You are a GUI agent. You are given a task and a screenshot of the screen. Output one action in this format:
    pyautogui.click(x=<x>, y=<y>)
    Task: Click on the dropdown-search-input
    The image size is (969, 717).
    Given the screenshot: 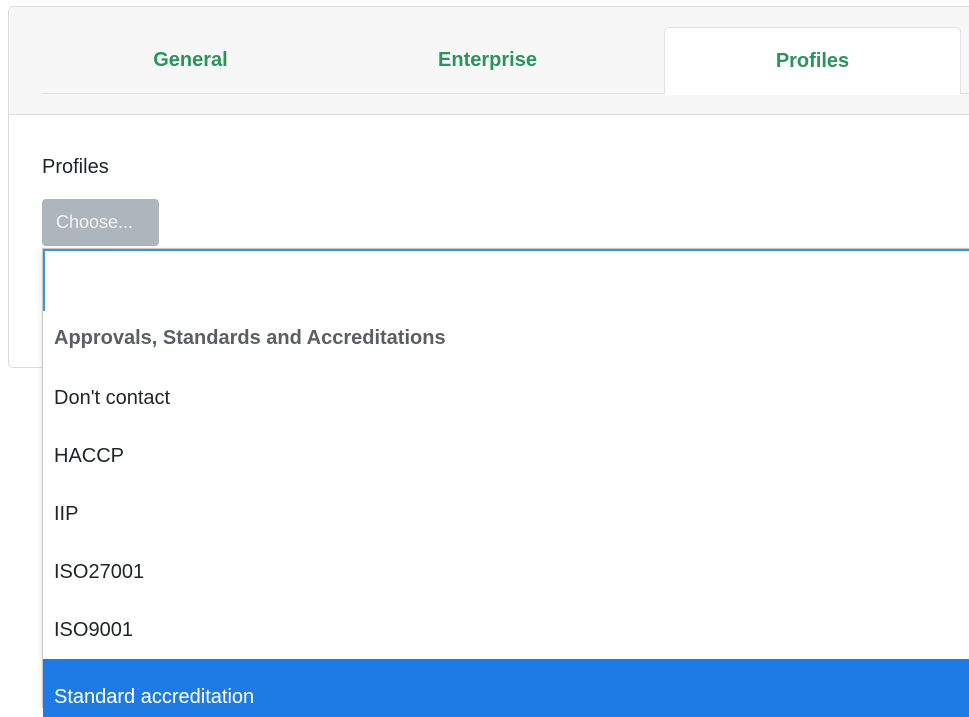 What is the action you would take?
    pyautogui.click(x=506, y=280)
    